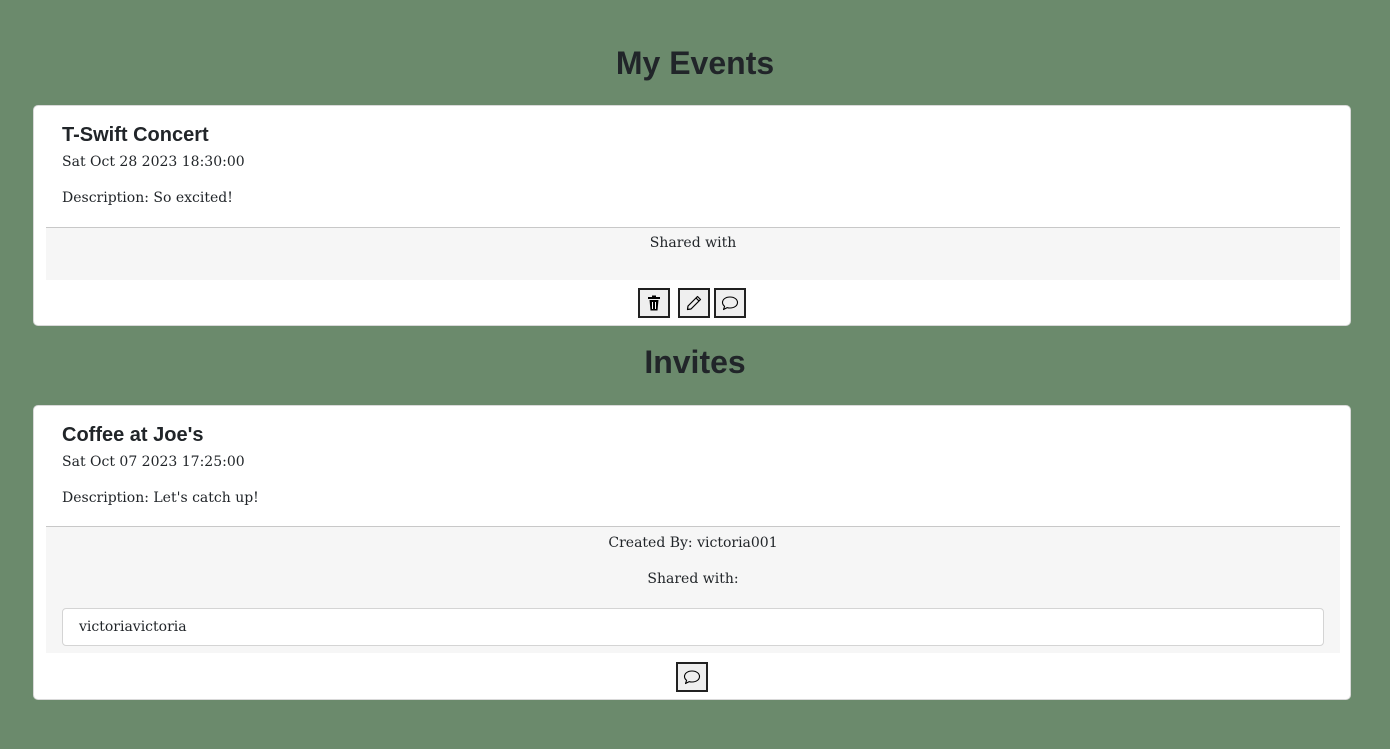 The width and height of the screenshot is (1390, 749). What do you see at coordinates (693, 579) in the screenshot?
I see `shared-with-label: Shared with:` at bounding box center [693, 579].